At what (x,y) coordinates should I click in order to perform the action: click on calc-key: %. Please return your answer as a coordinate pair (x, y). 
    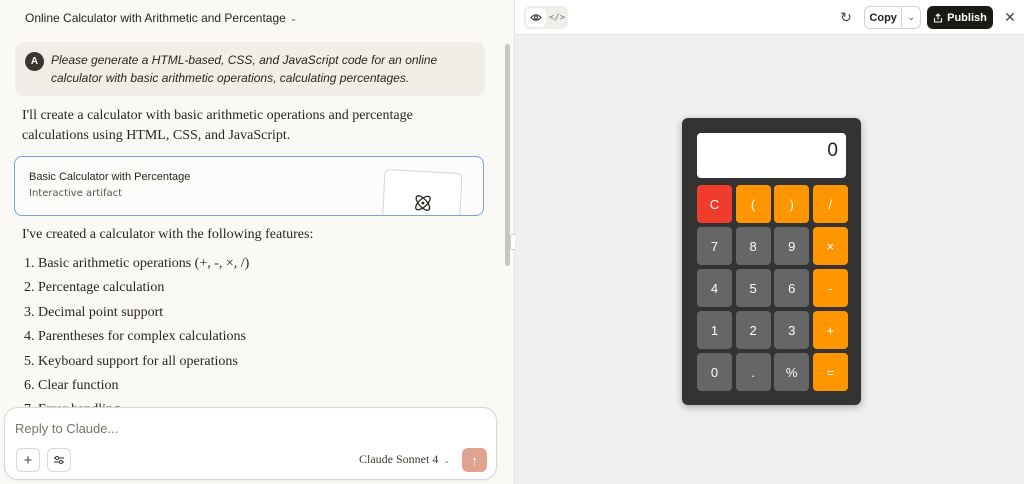
    Looking at the image, I should click on (792, 372).